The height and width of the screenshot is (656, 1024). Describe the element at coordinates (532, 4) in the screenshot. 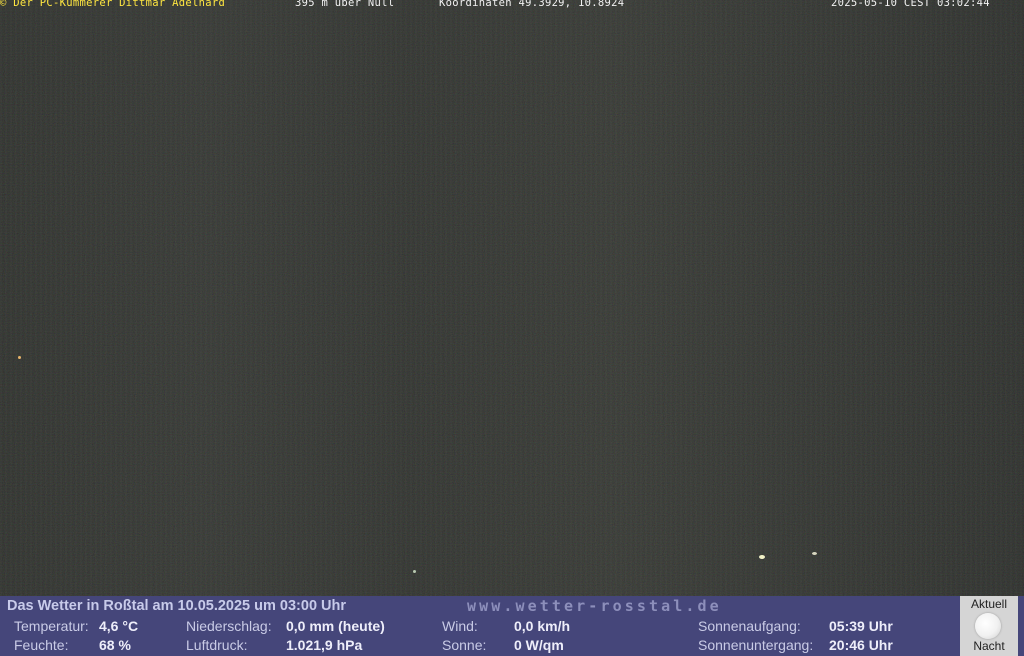

I see `coordinates-text: Koordinaten 49.3929, 10.8924` at that location.